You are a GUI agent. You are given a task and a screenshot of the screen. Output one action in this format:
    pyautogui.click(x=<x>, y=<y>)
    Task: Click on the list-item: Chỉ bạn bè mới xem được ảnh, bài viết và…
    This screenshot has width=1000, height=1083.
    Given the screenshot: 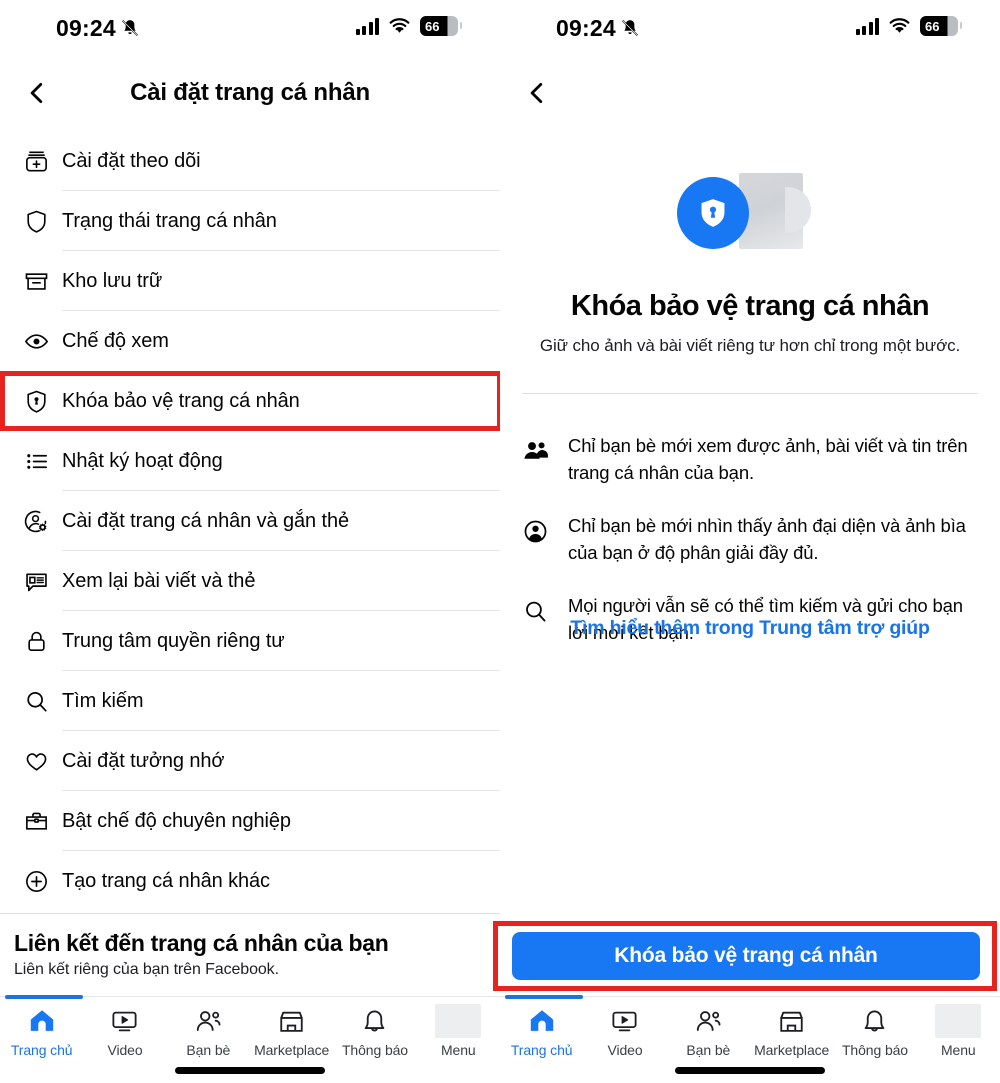 What is the action you would take?
    pyautogui.click(x=750, y=459)
    